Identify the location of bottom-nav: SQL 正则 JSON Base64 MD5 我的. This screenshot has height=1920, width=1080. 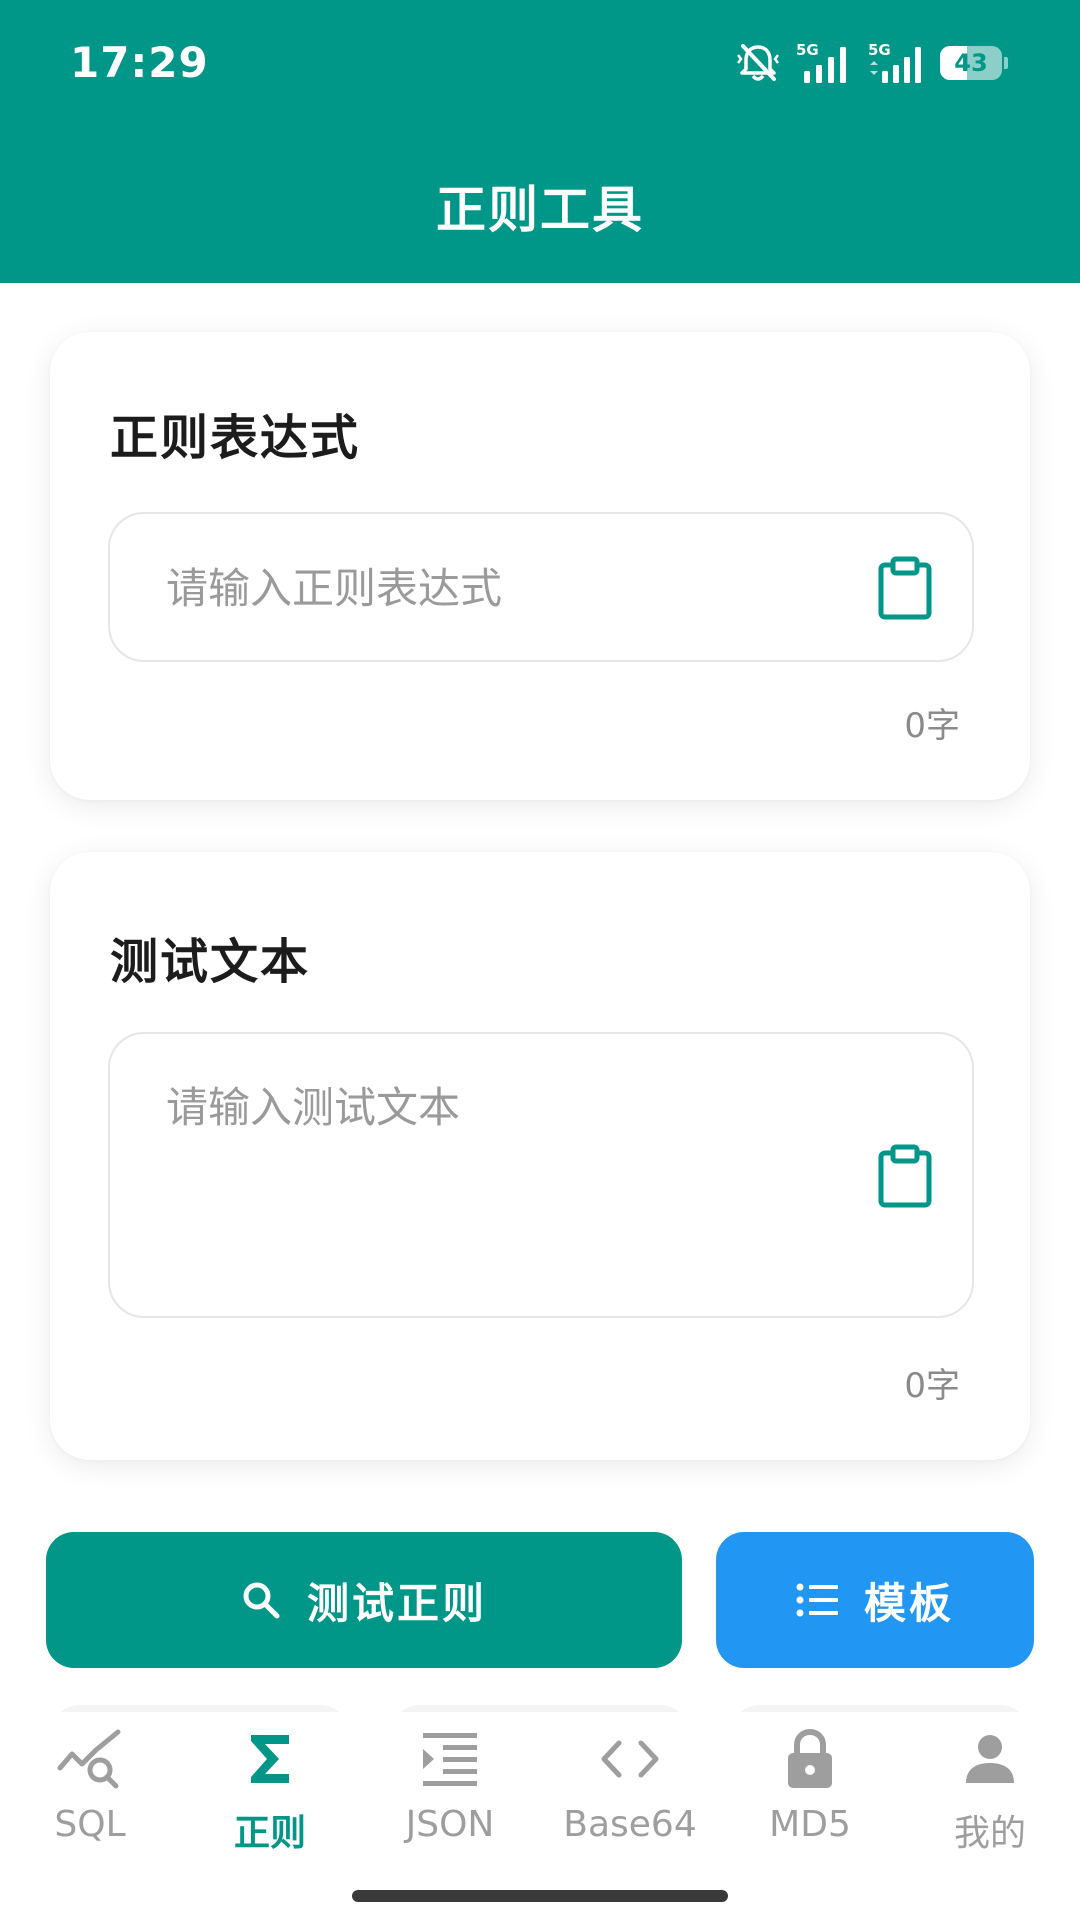
(540, 1816).